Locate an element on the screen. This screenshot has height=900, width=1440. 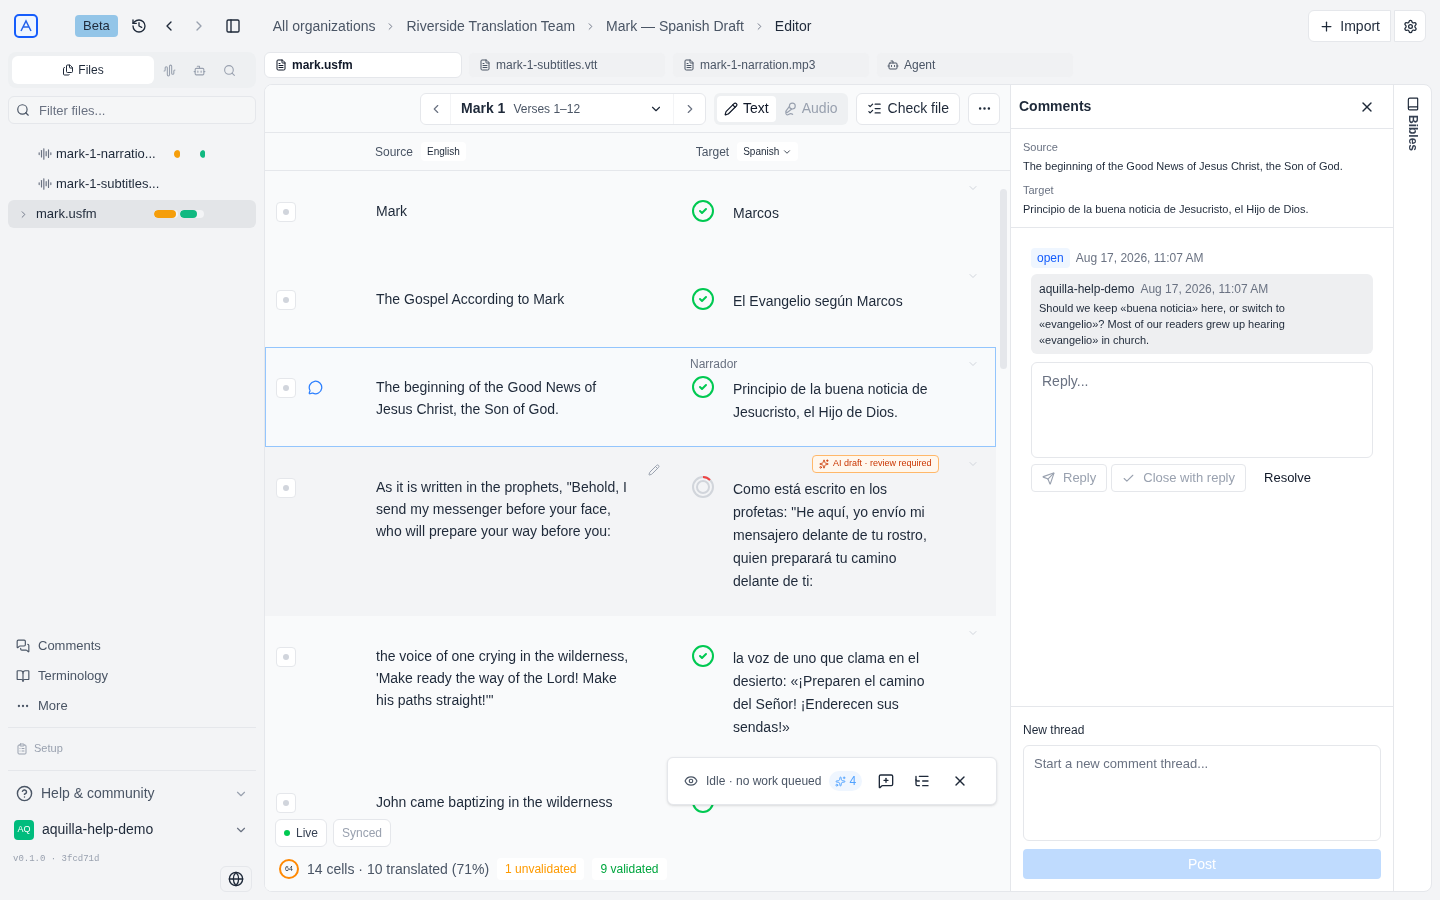
comment-date: Aug 17, 2026, 11:07 AM is located at coordinates (1204, 289).